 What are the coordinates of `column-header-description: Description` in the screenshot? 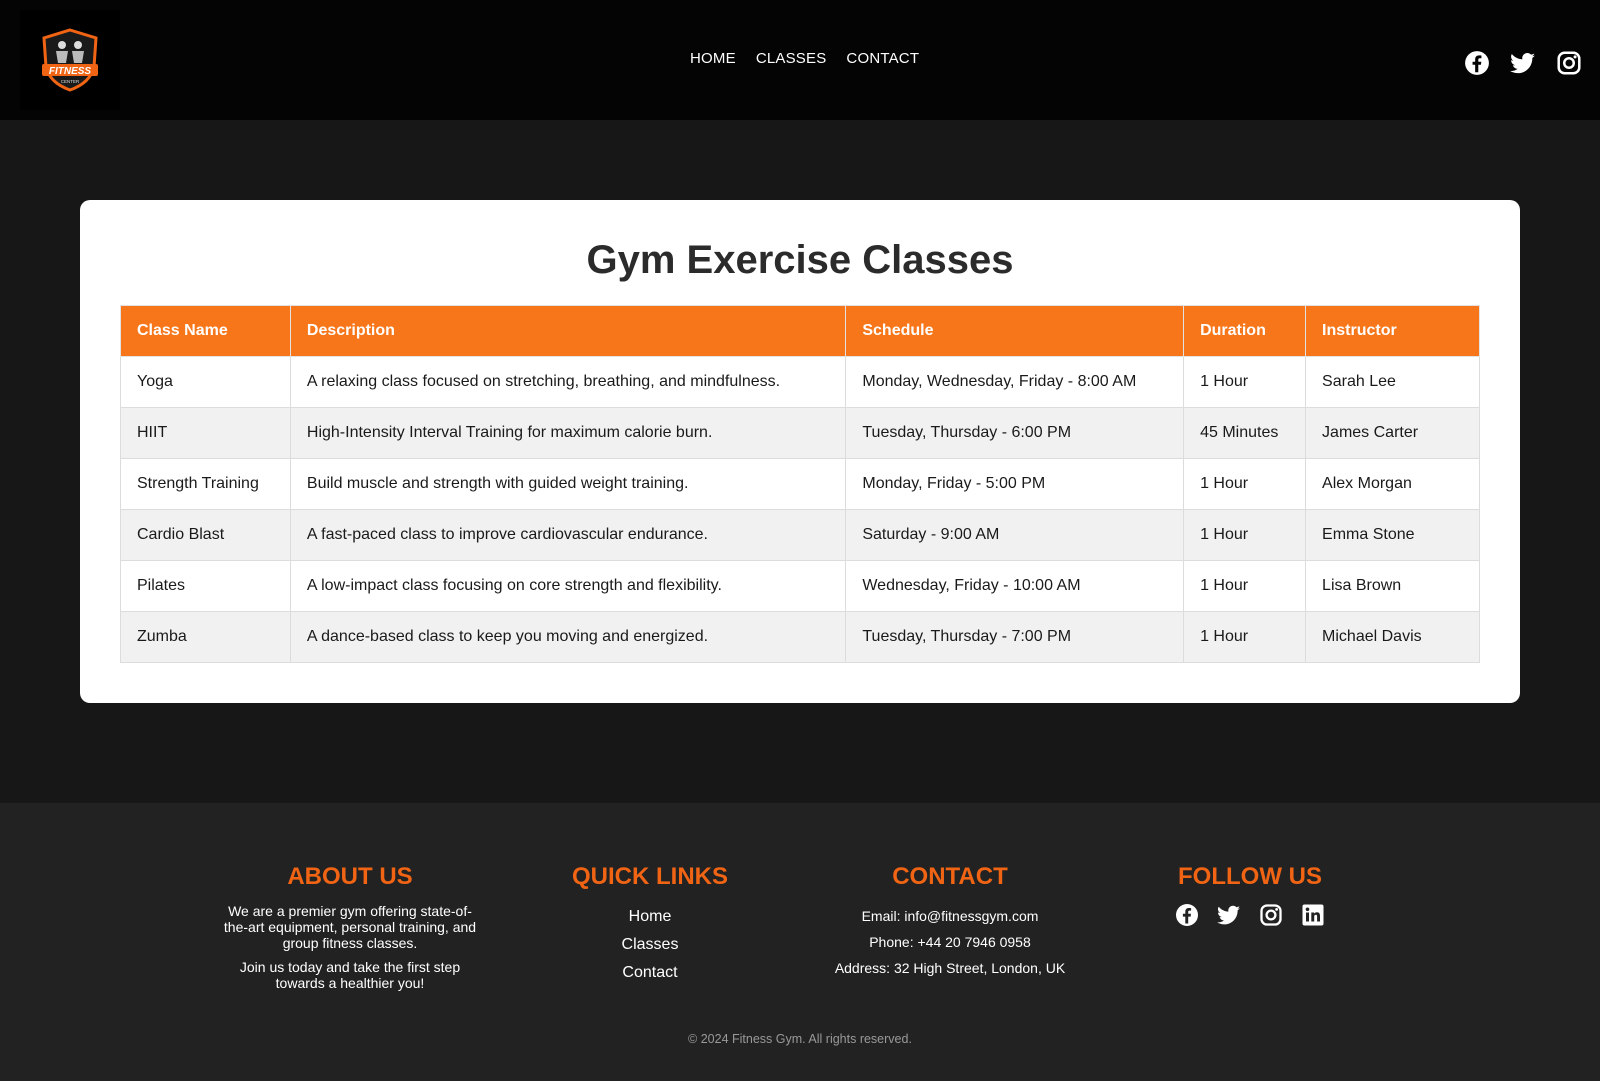 It's located at (568, 331).